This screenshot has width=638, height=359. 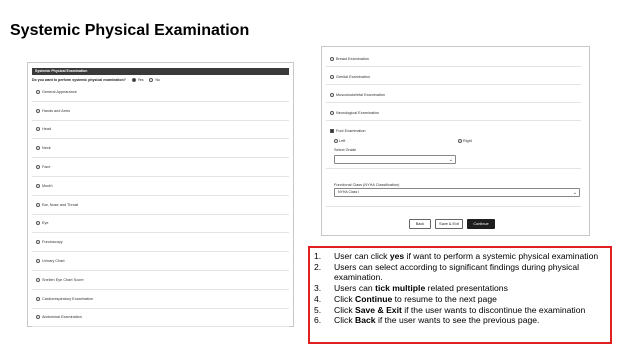 What do you see at coordinates (453, 95) in the screenshot?
I see `exam-item-musculoskeletal: Musculoskeletal Examination` at bounding box center [453, 95].